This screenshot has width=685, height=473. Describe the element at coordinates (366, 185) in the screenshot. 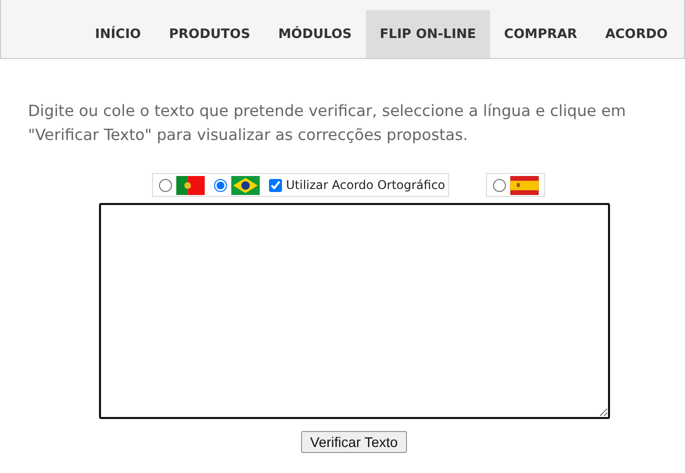

I see `agreement-label: Utilizar Acordo Ortográfico` at that location.